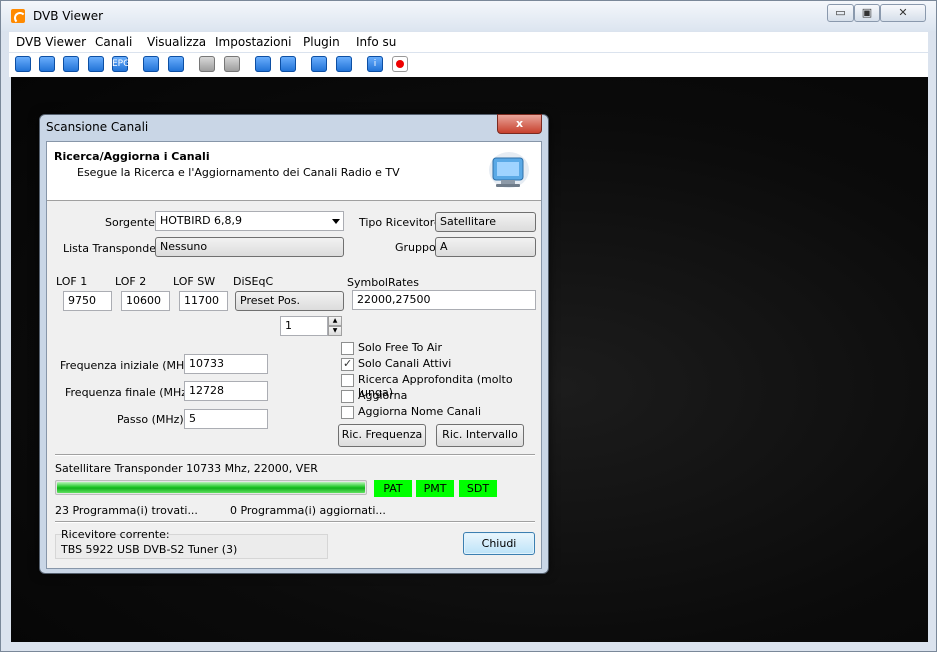  Describe the element at coordinates (444, 300) in the screenshot. I see `symbolrates-field: 22000,27500` at that location.